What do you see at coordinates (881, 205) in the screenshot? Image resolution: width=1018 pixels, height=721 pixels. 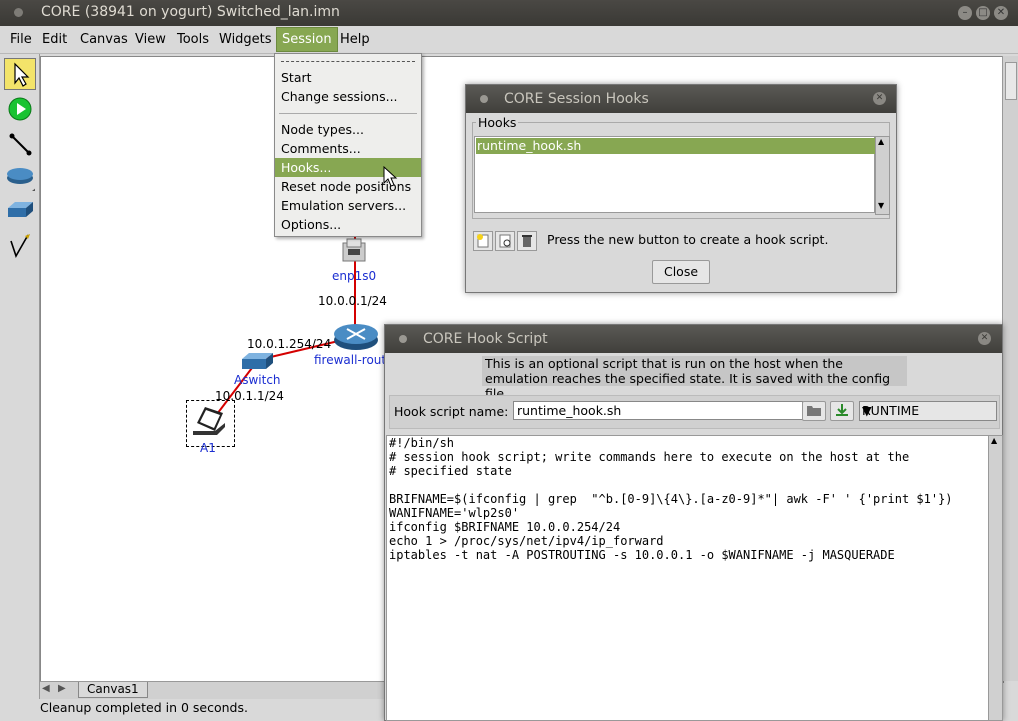 I see `scroll-down-icon: ▼` at bounding box center [881, 205].